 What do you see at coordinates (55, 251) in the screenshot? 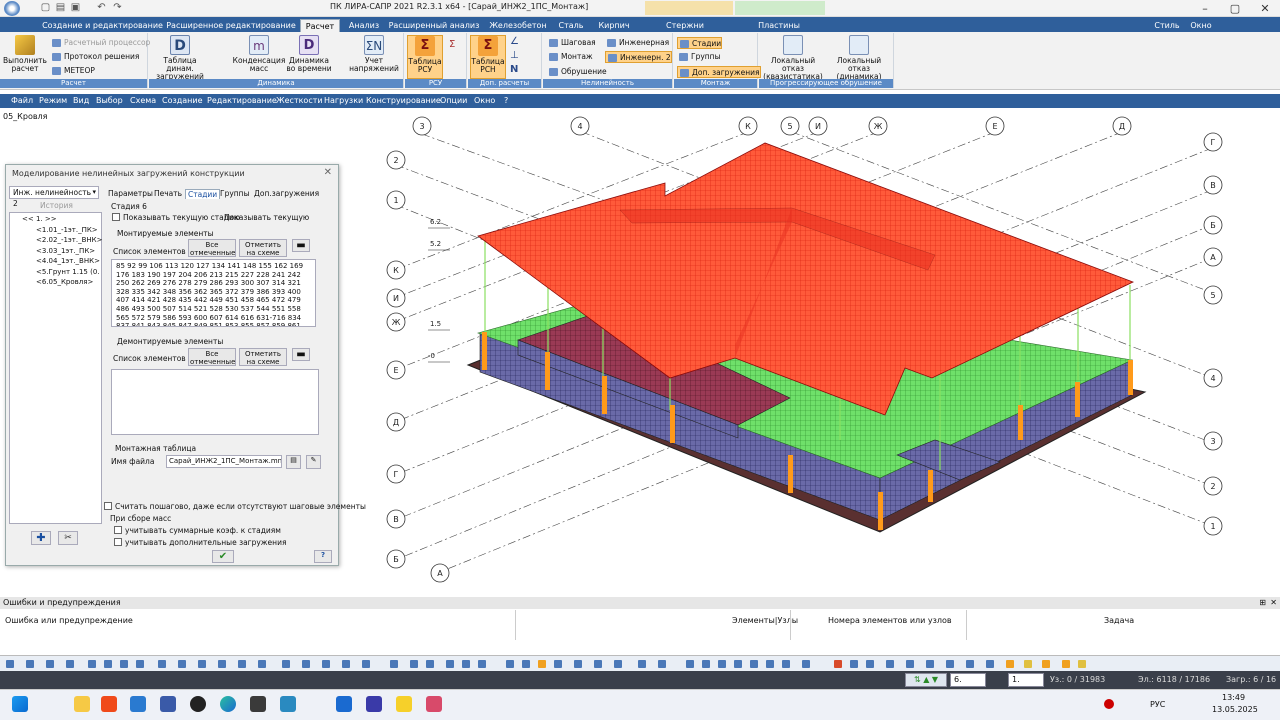
I see `history-item: <3.03_1эт._ПК>` at bounding box center [55, 251].